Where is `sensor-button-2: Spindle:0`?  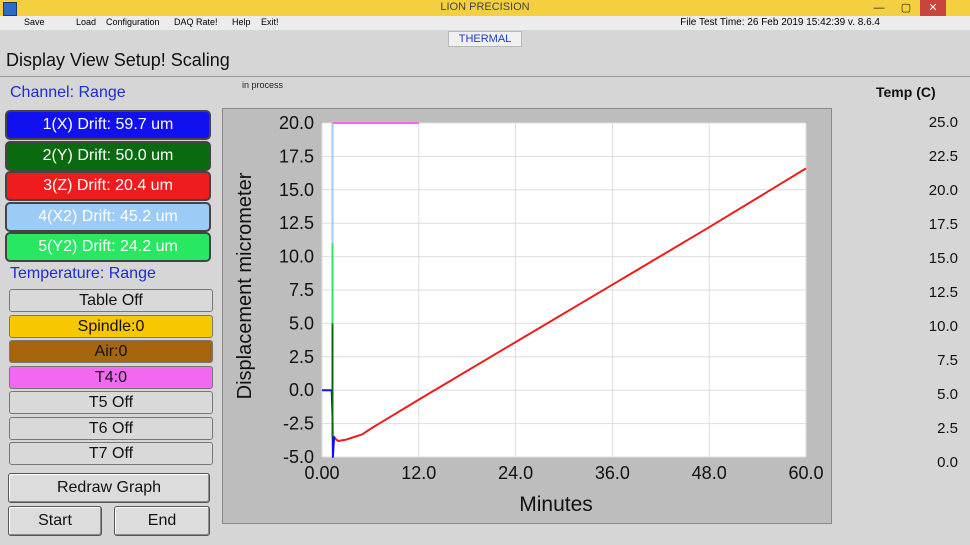
sensor-button-2: Spindle:0 is located at coordinates (111, 326).